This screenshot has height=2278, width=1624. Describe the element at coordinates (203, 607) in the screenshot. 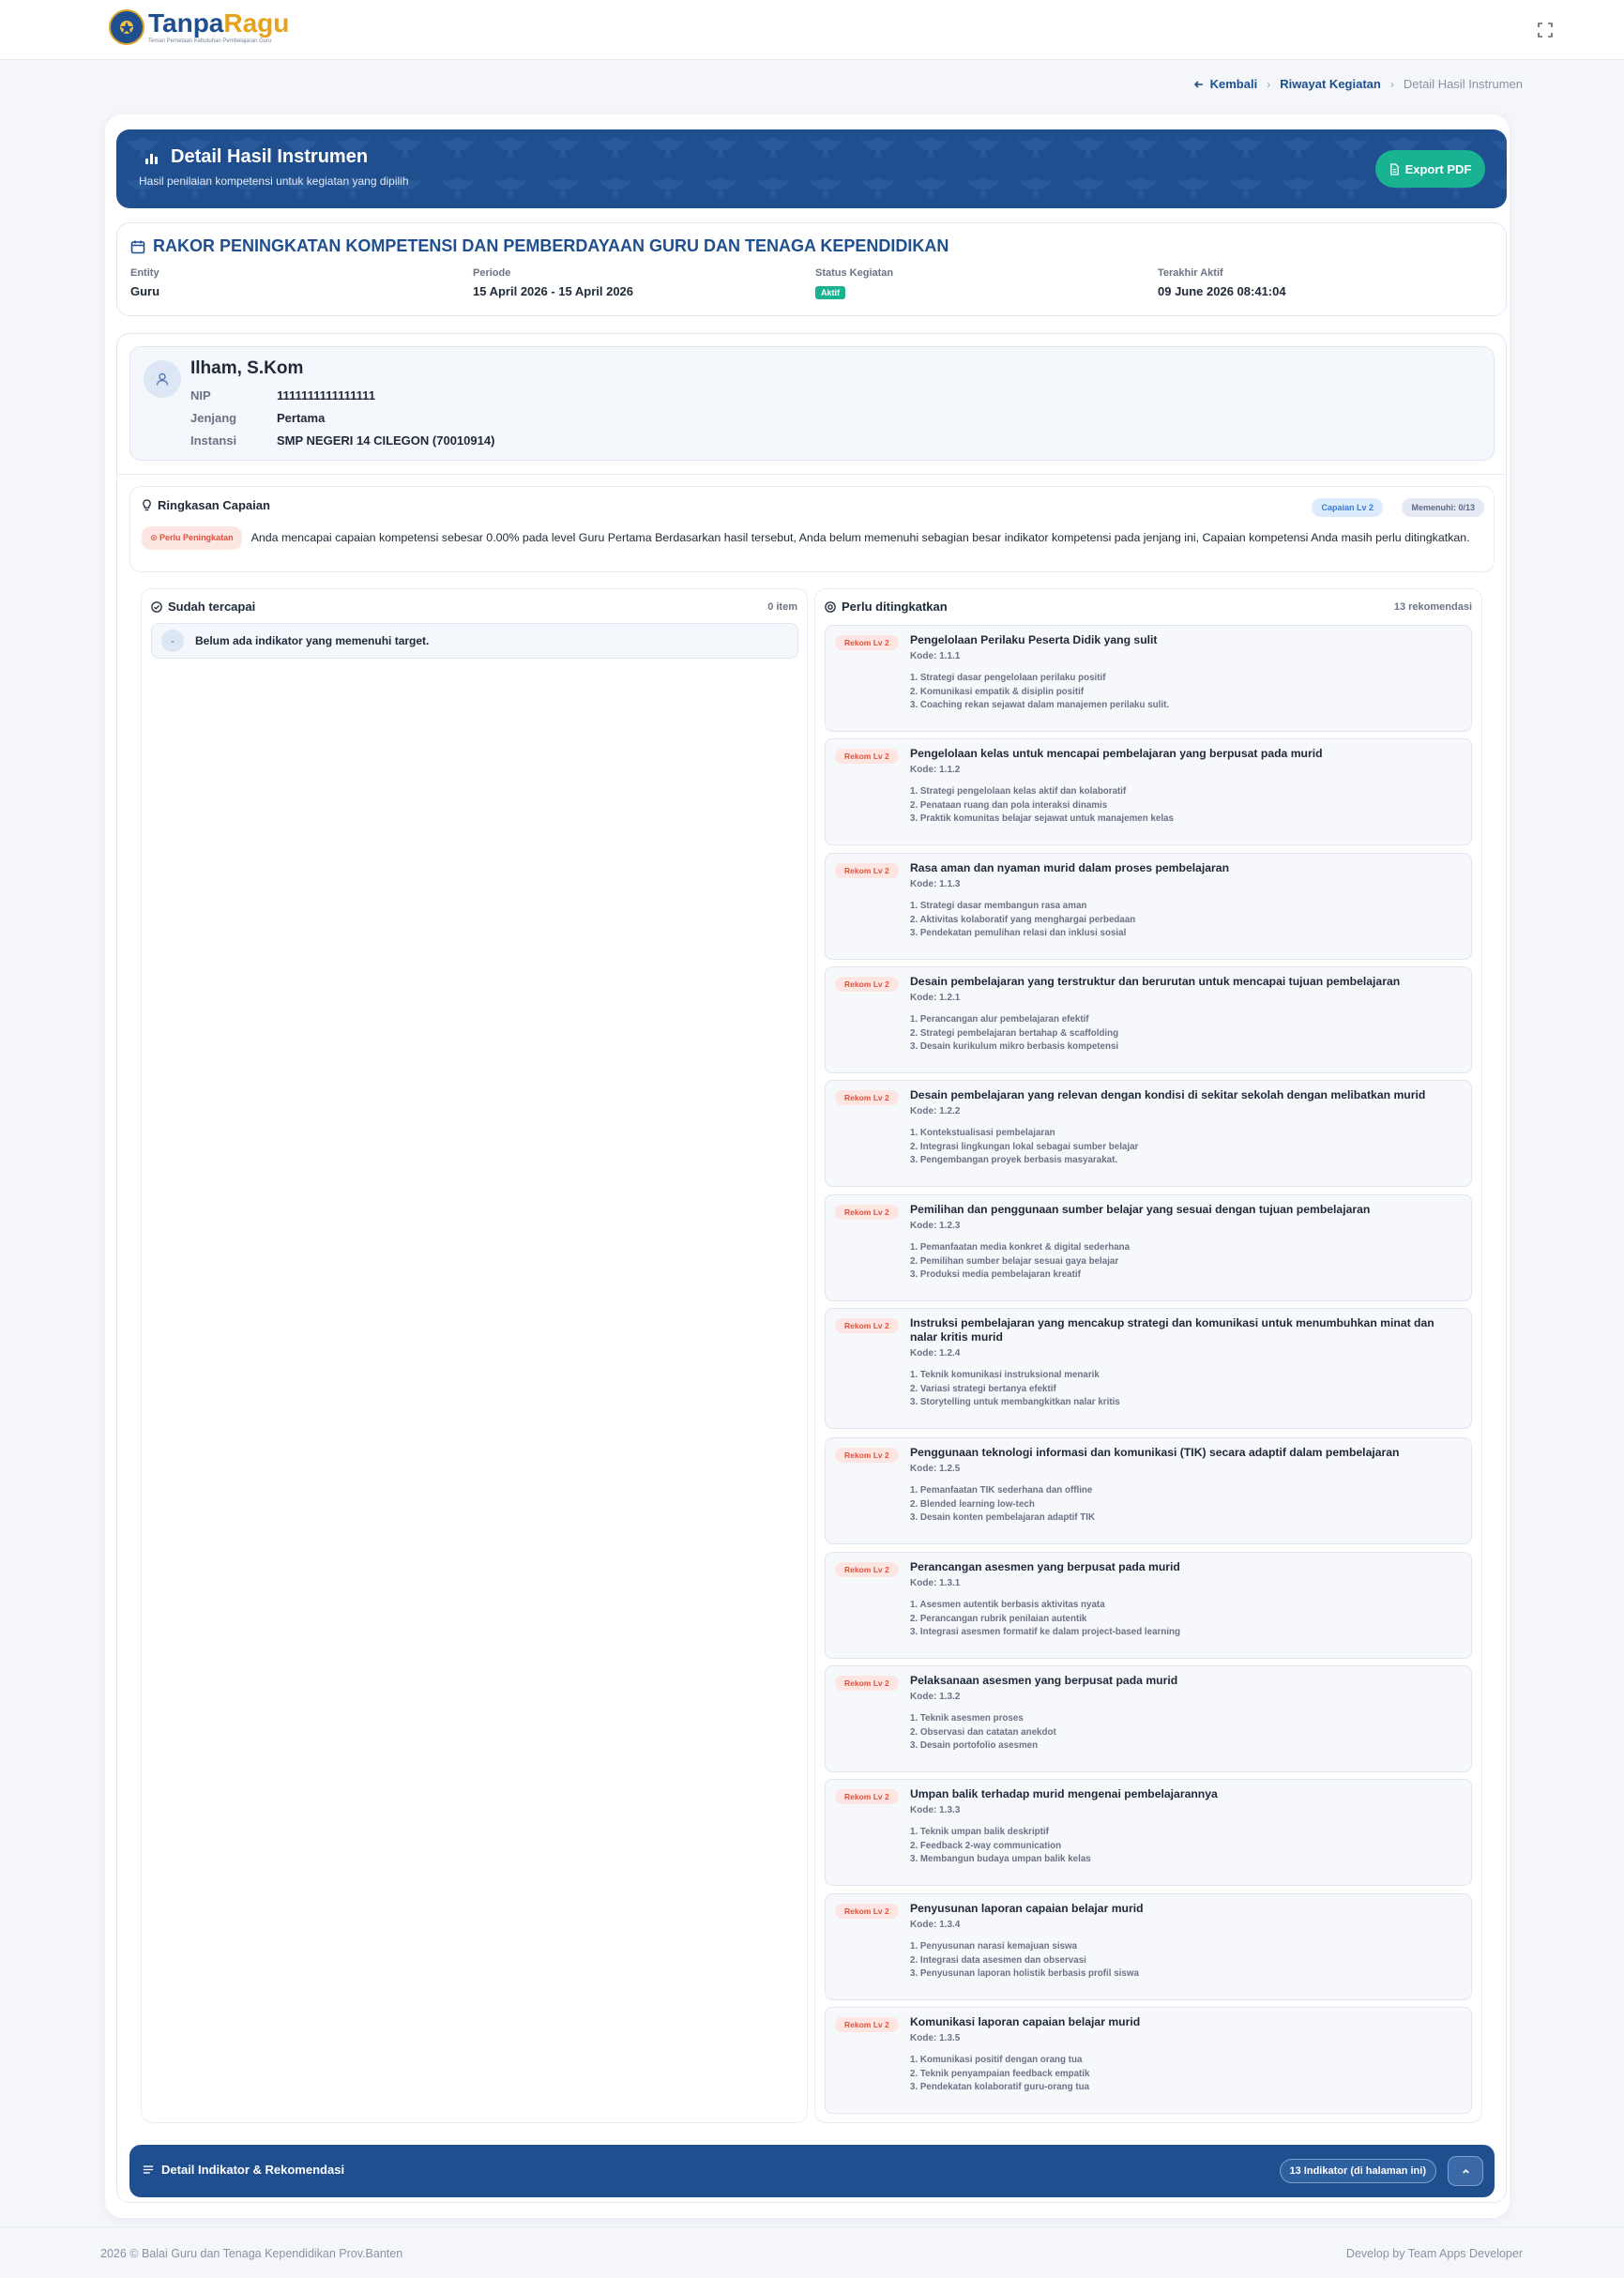

I see `achieved-title: Sudah tercapai` at that location.